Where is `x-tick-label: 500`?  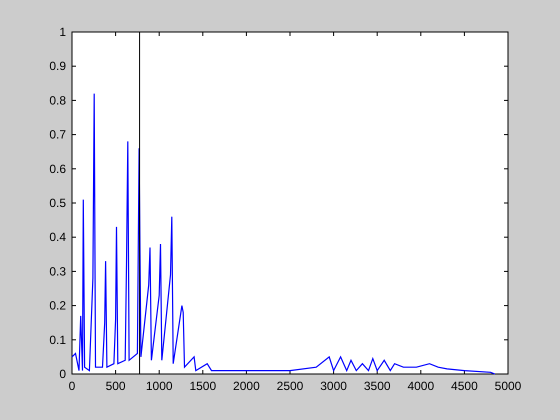 x-tick-label: 500 is located at coordinates (116, 386).